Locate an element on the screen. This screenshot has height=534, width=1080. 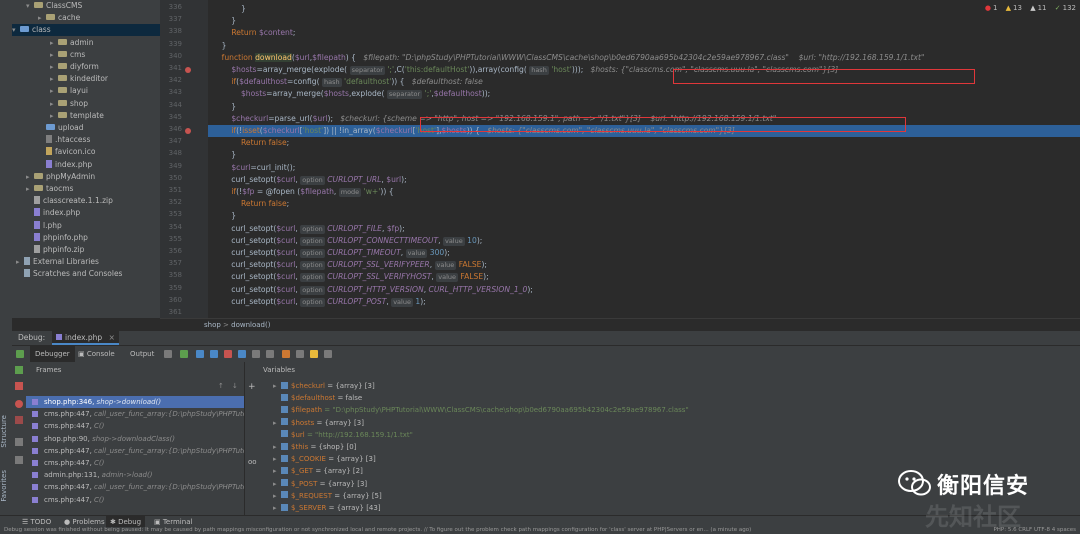
run-to-cursor-icon is located at coordinates (256, 354).